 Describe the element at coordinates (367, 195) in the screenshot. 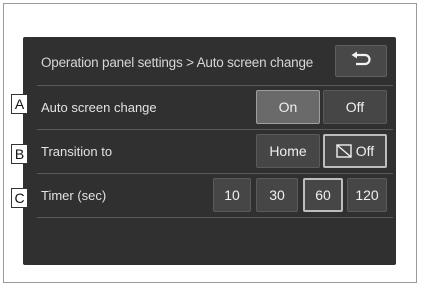

I see `timer-120-button: 120` at that location.